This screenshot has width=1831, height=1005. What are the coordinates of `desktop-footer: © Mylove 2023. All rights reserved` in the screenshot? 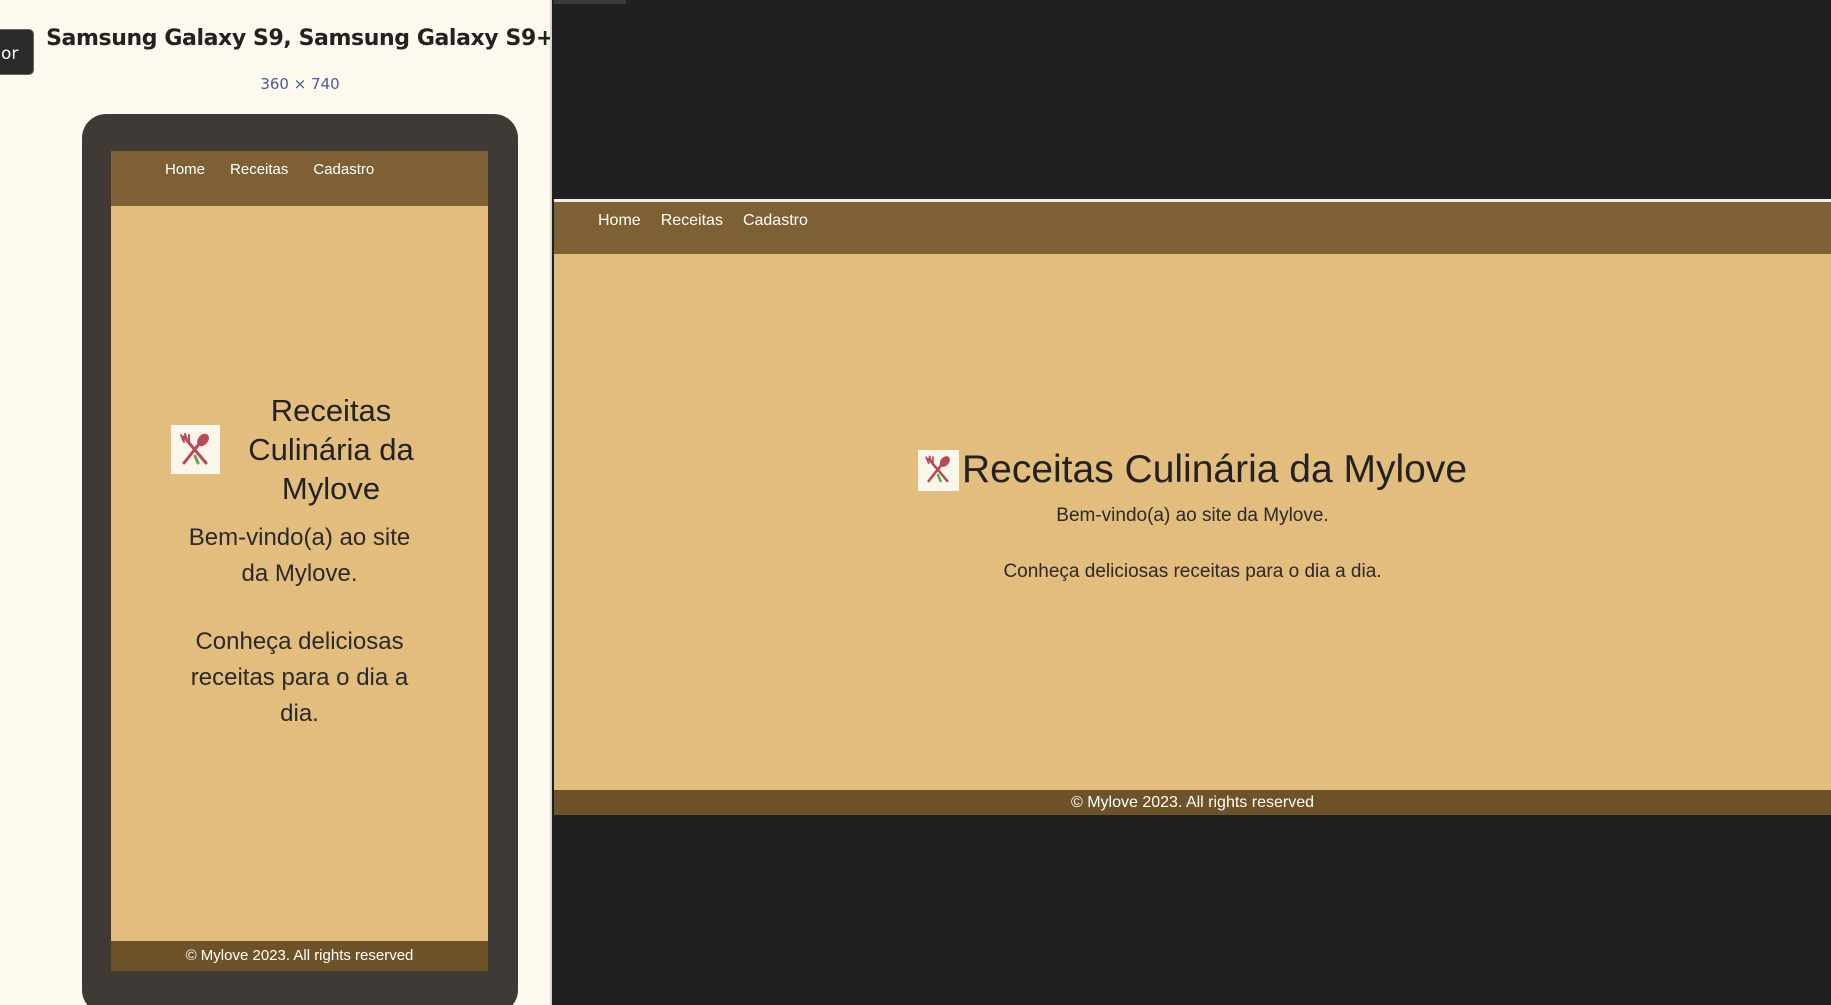 It's located at (1192, 802).